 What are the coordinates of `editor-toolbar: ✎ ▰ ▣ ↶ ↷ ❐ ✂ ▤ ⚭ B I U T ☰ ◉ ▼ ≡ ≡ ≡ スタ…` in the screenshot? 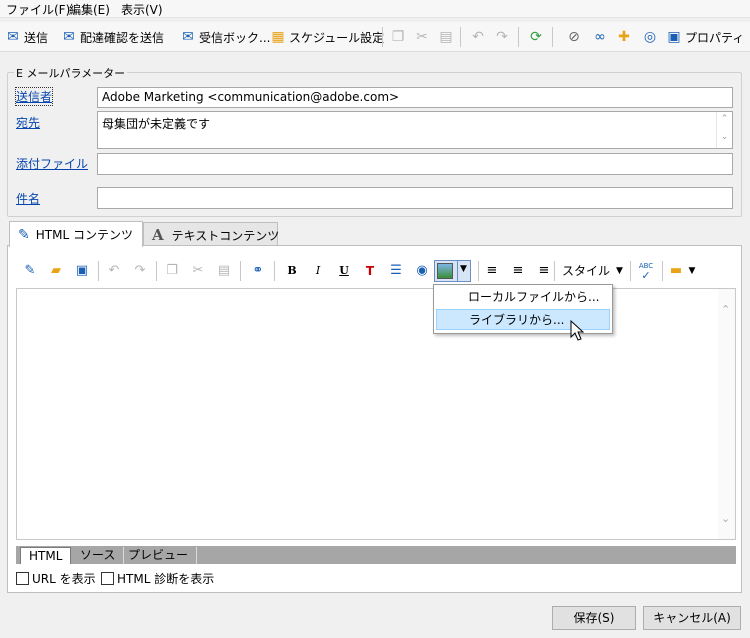 It's located at (376, 271).